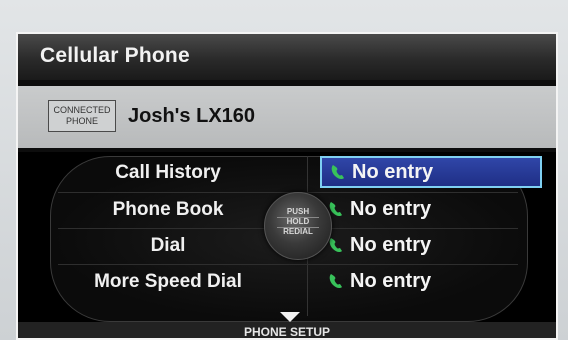 This screenshot has height=340, width=568. I want to click on call-history-entry: No entry, so click(431, 172).